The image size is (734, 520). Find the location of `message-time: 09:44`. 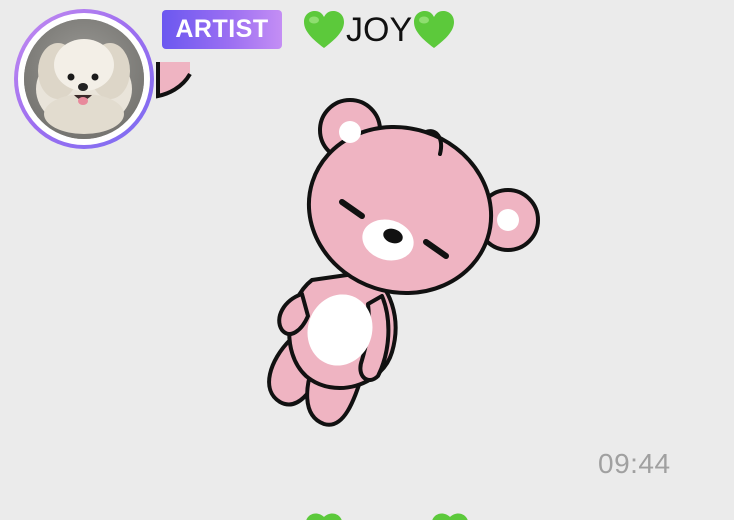

message-time: 09:44 is located at coordinates (634, 463).